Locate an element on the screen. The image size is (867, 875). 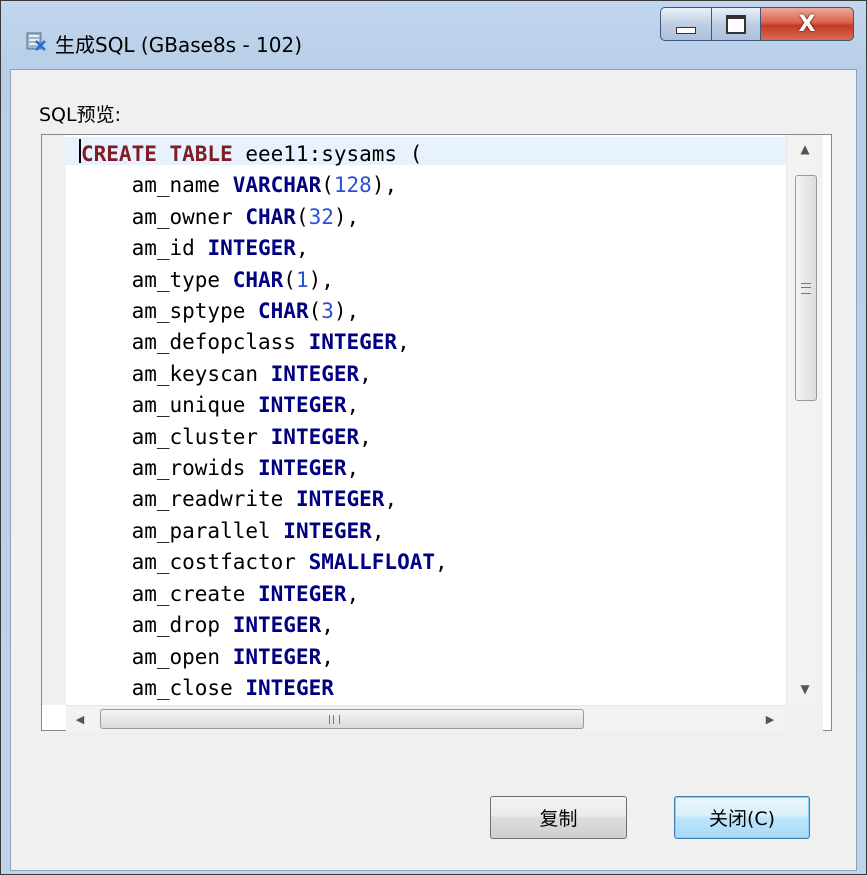
code-line: am_close INTEGER is located at coordinates (207, 687).